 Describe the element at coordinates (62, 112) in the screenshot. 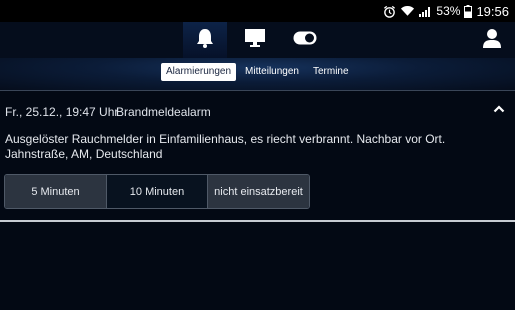

I see `alarm-datetime: Fr., 25.12., 19:47 Uhr` at that location.